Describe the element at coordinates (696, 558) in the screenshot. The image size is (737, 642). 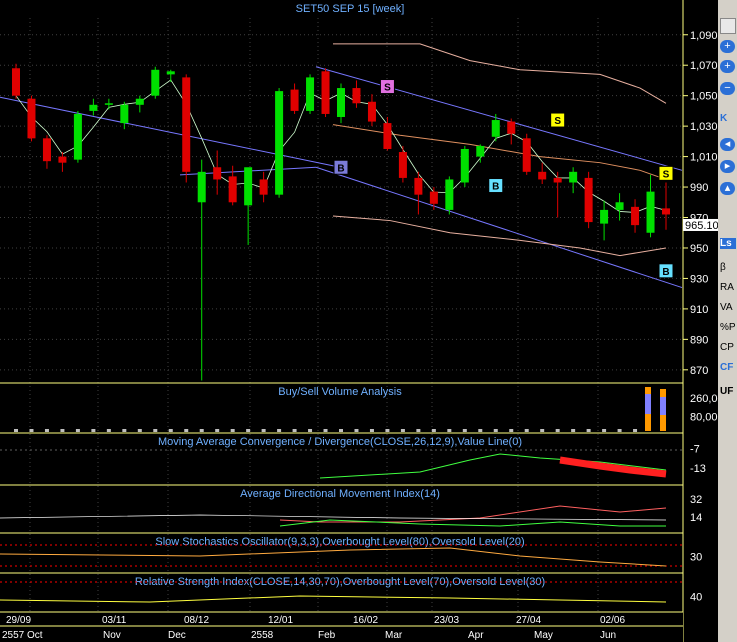
I see `panel-tick-label: 30` at that location.